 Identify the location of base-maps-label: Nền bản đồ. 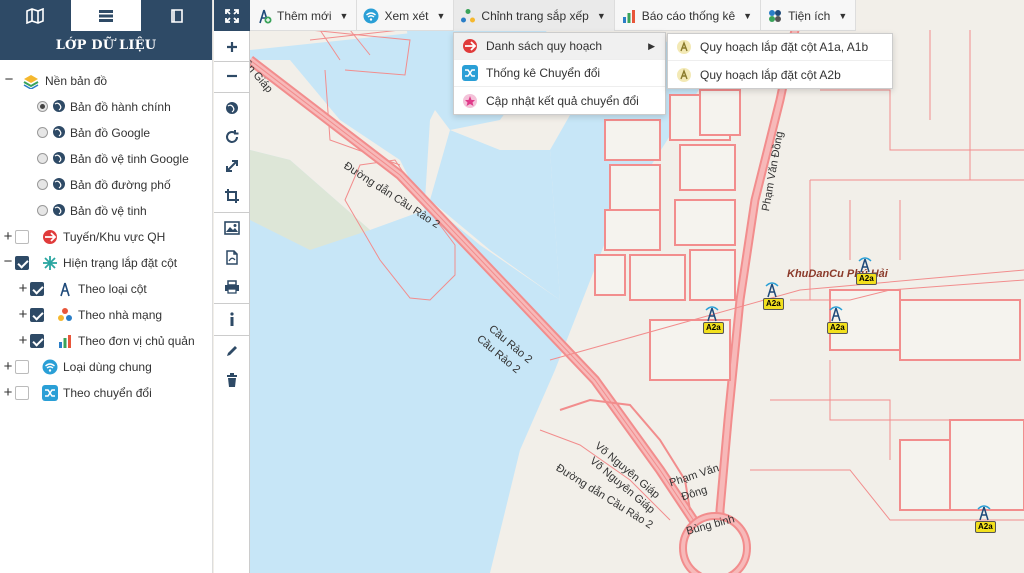
(76, 81).